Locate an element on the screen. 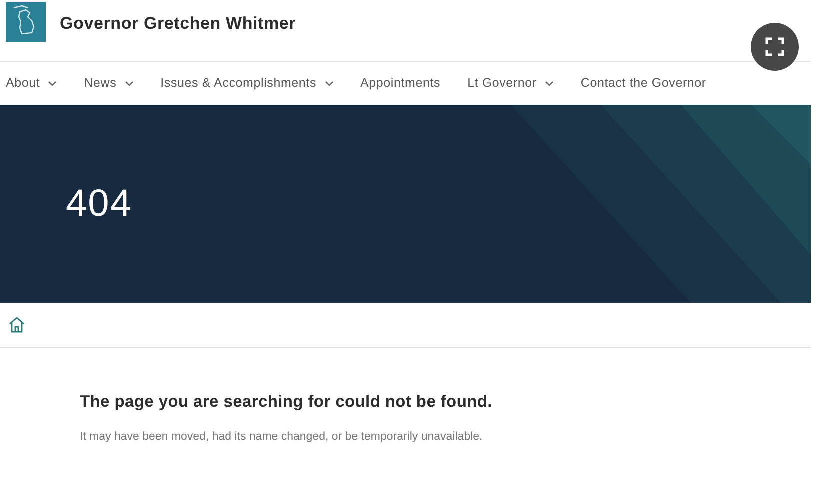 This screenshot has width=822, height=478. nav-link: Lt Governor is located at coordinates (511, 83).